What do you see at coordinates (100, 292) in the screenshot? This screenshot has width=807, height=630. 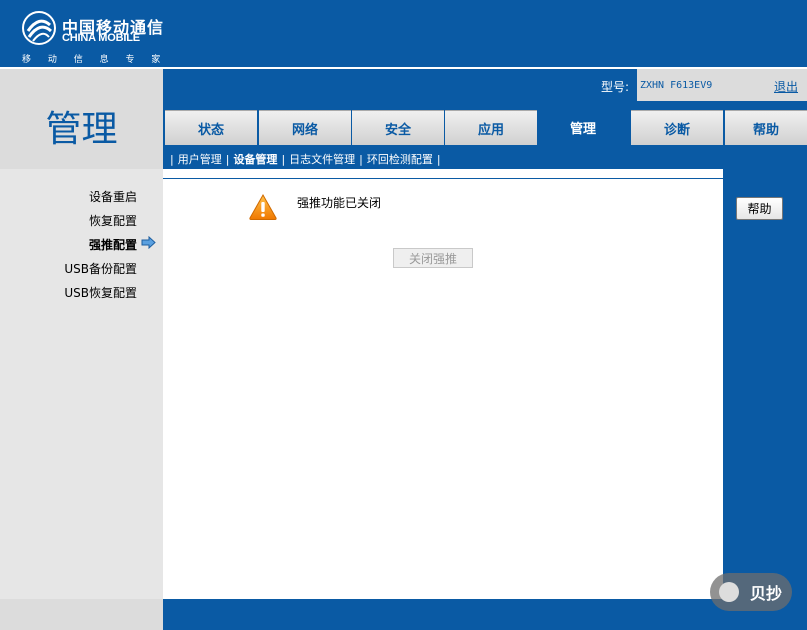 I see `sidebar-item-usb-restore: USB恢复配置` at bounding box center [100, 292].